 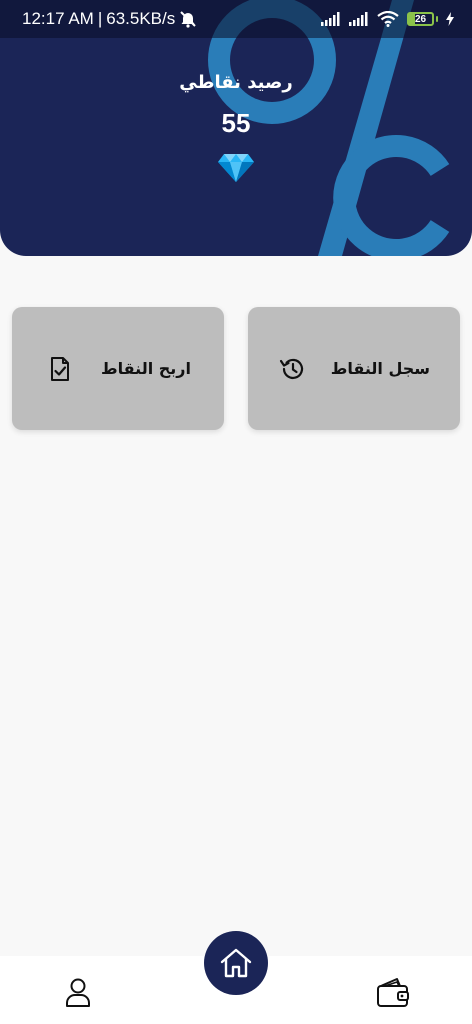 I want to click on network-speed: 63.5KB/s, so click(x=141, y=18).